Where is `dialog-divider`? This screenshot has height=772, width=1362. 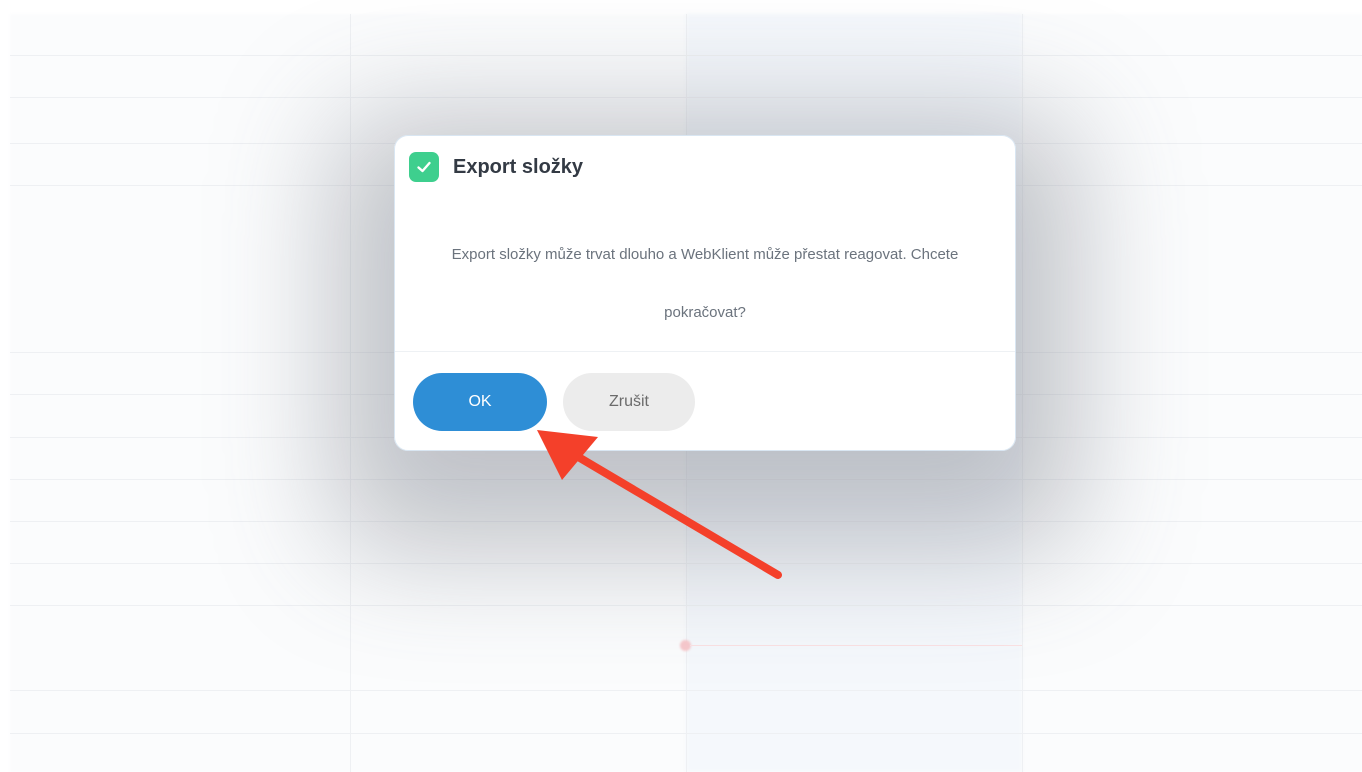
dialog-divider is located at coordinates (705, 351).